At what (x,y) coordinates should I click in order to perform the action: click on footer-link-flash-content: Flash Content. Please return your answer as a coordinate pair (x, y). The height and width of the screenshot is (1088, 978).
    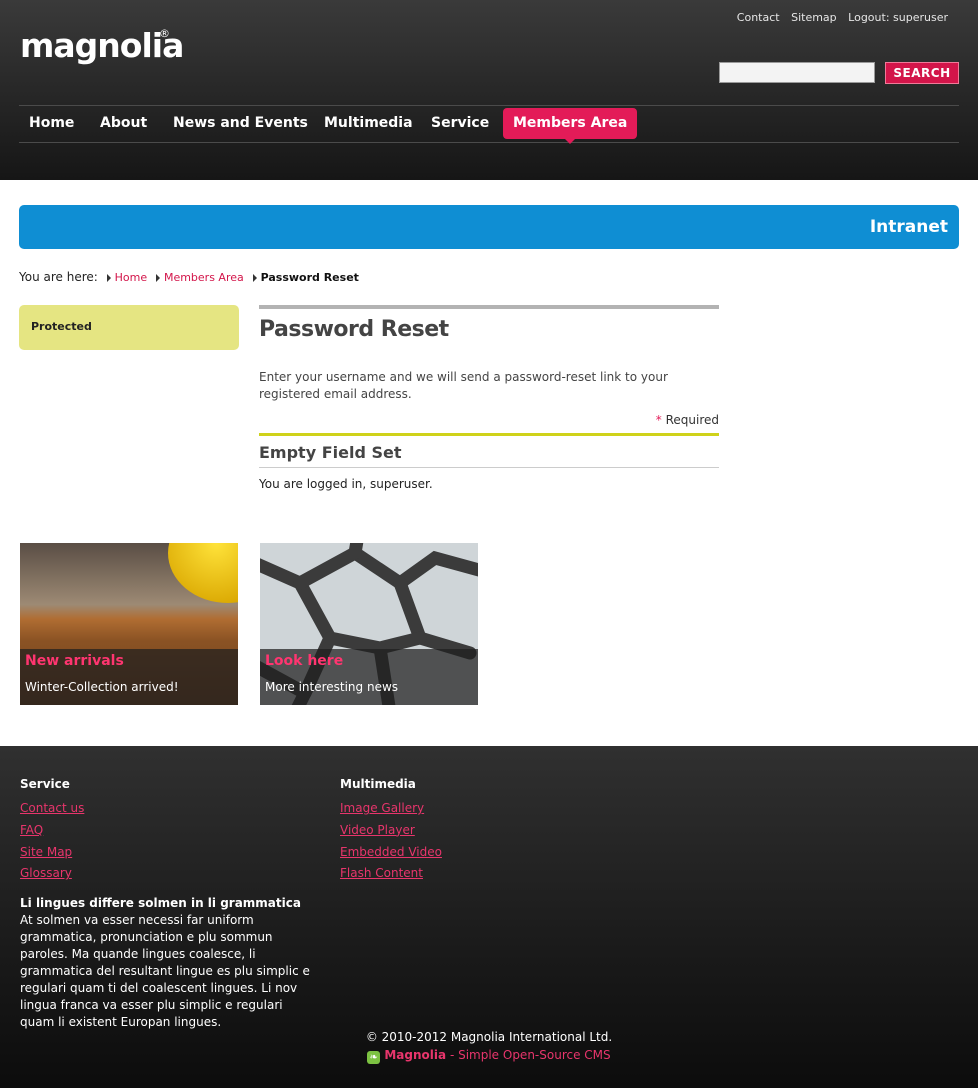
    Looking at the image, I should click on (391, 874).